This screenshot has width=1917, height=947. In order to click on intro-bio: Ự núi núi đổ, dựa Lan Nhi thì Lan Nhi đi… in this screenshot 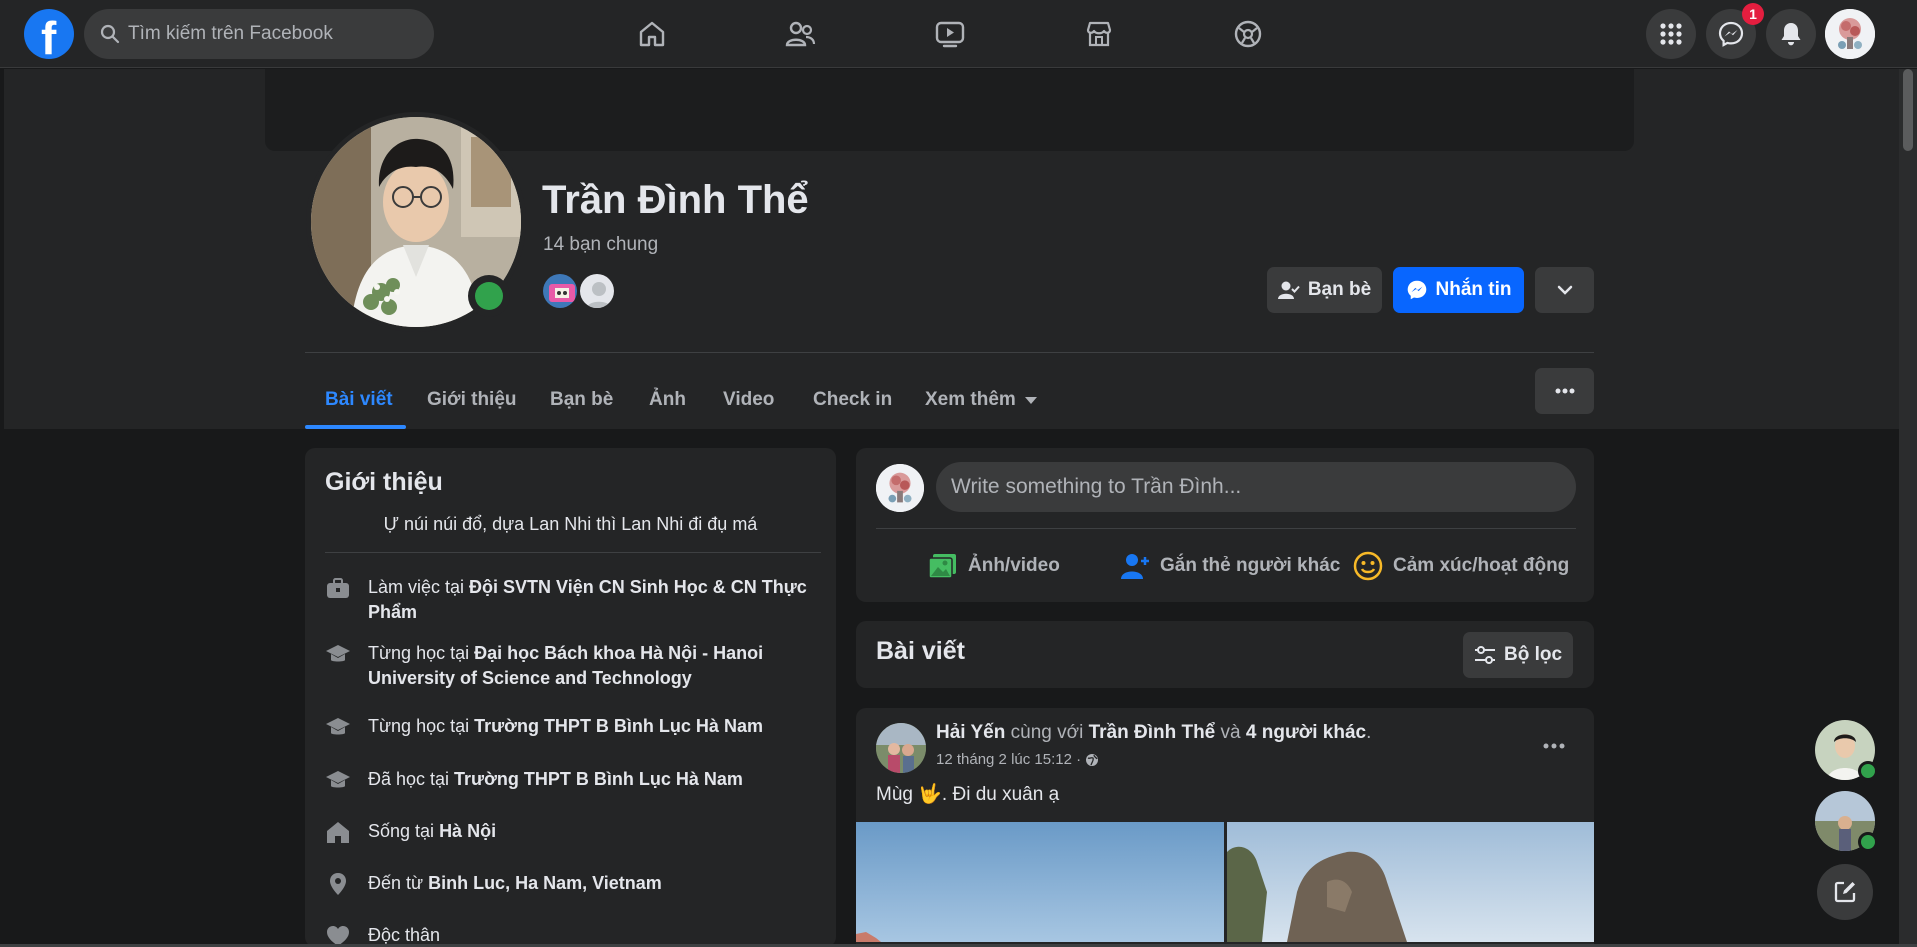, I will do `click(570, 524)`.